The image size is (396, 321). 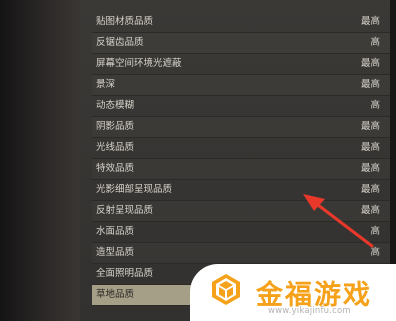 What do you see at coordinates (309, 311) in the screenshot?
I see `watermark-url: www.yikajinfu.com` at bounding box center [309, 311].